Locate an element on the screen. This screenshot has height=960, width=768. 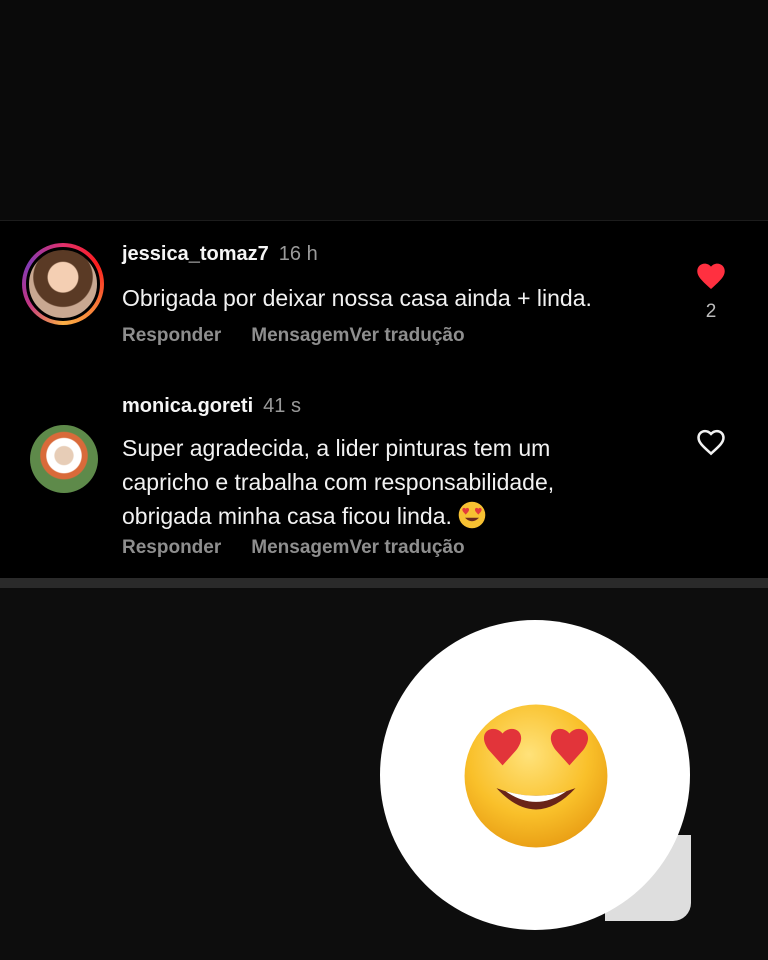
heart-filled-icon is located at coordinates (711, 276).